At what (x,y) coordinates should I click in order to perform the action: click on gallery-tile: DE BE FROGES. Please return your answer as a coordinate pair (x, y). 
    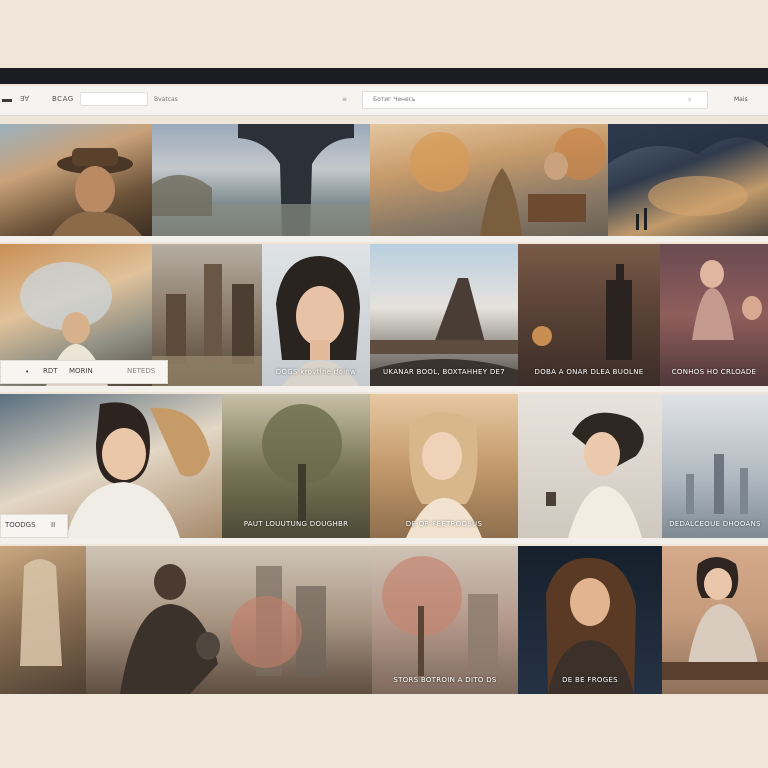
    Looking at the image, I should click on (590, 620).